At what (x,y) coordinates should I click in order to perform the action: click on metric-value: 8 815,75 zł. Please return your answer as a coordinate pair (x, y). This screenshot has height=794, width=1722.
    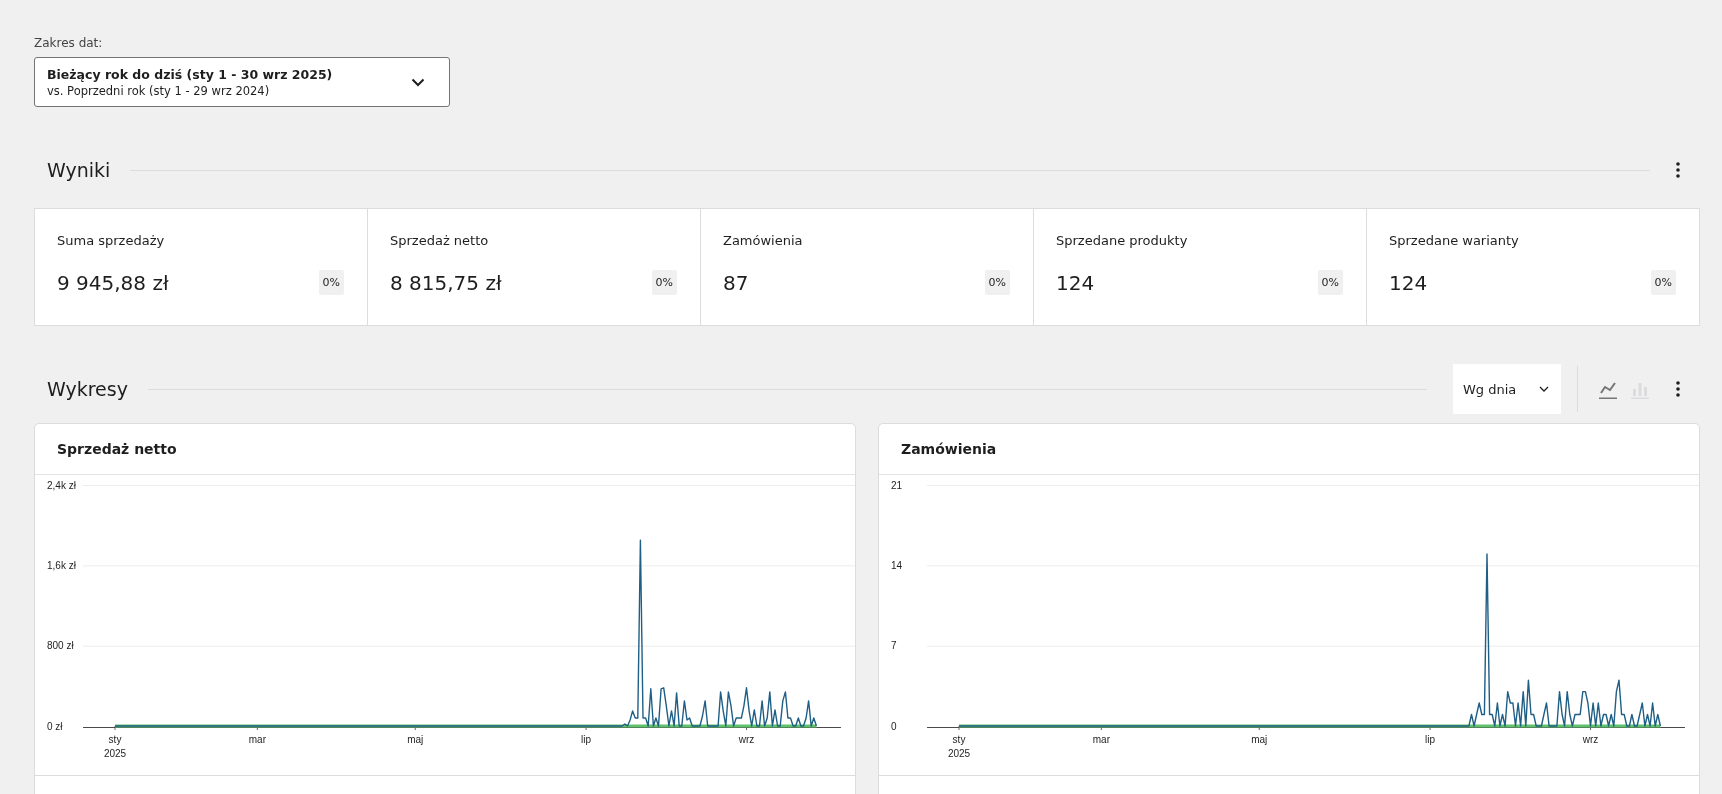
    Looking at the image, I should click on (446, 282).